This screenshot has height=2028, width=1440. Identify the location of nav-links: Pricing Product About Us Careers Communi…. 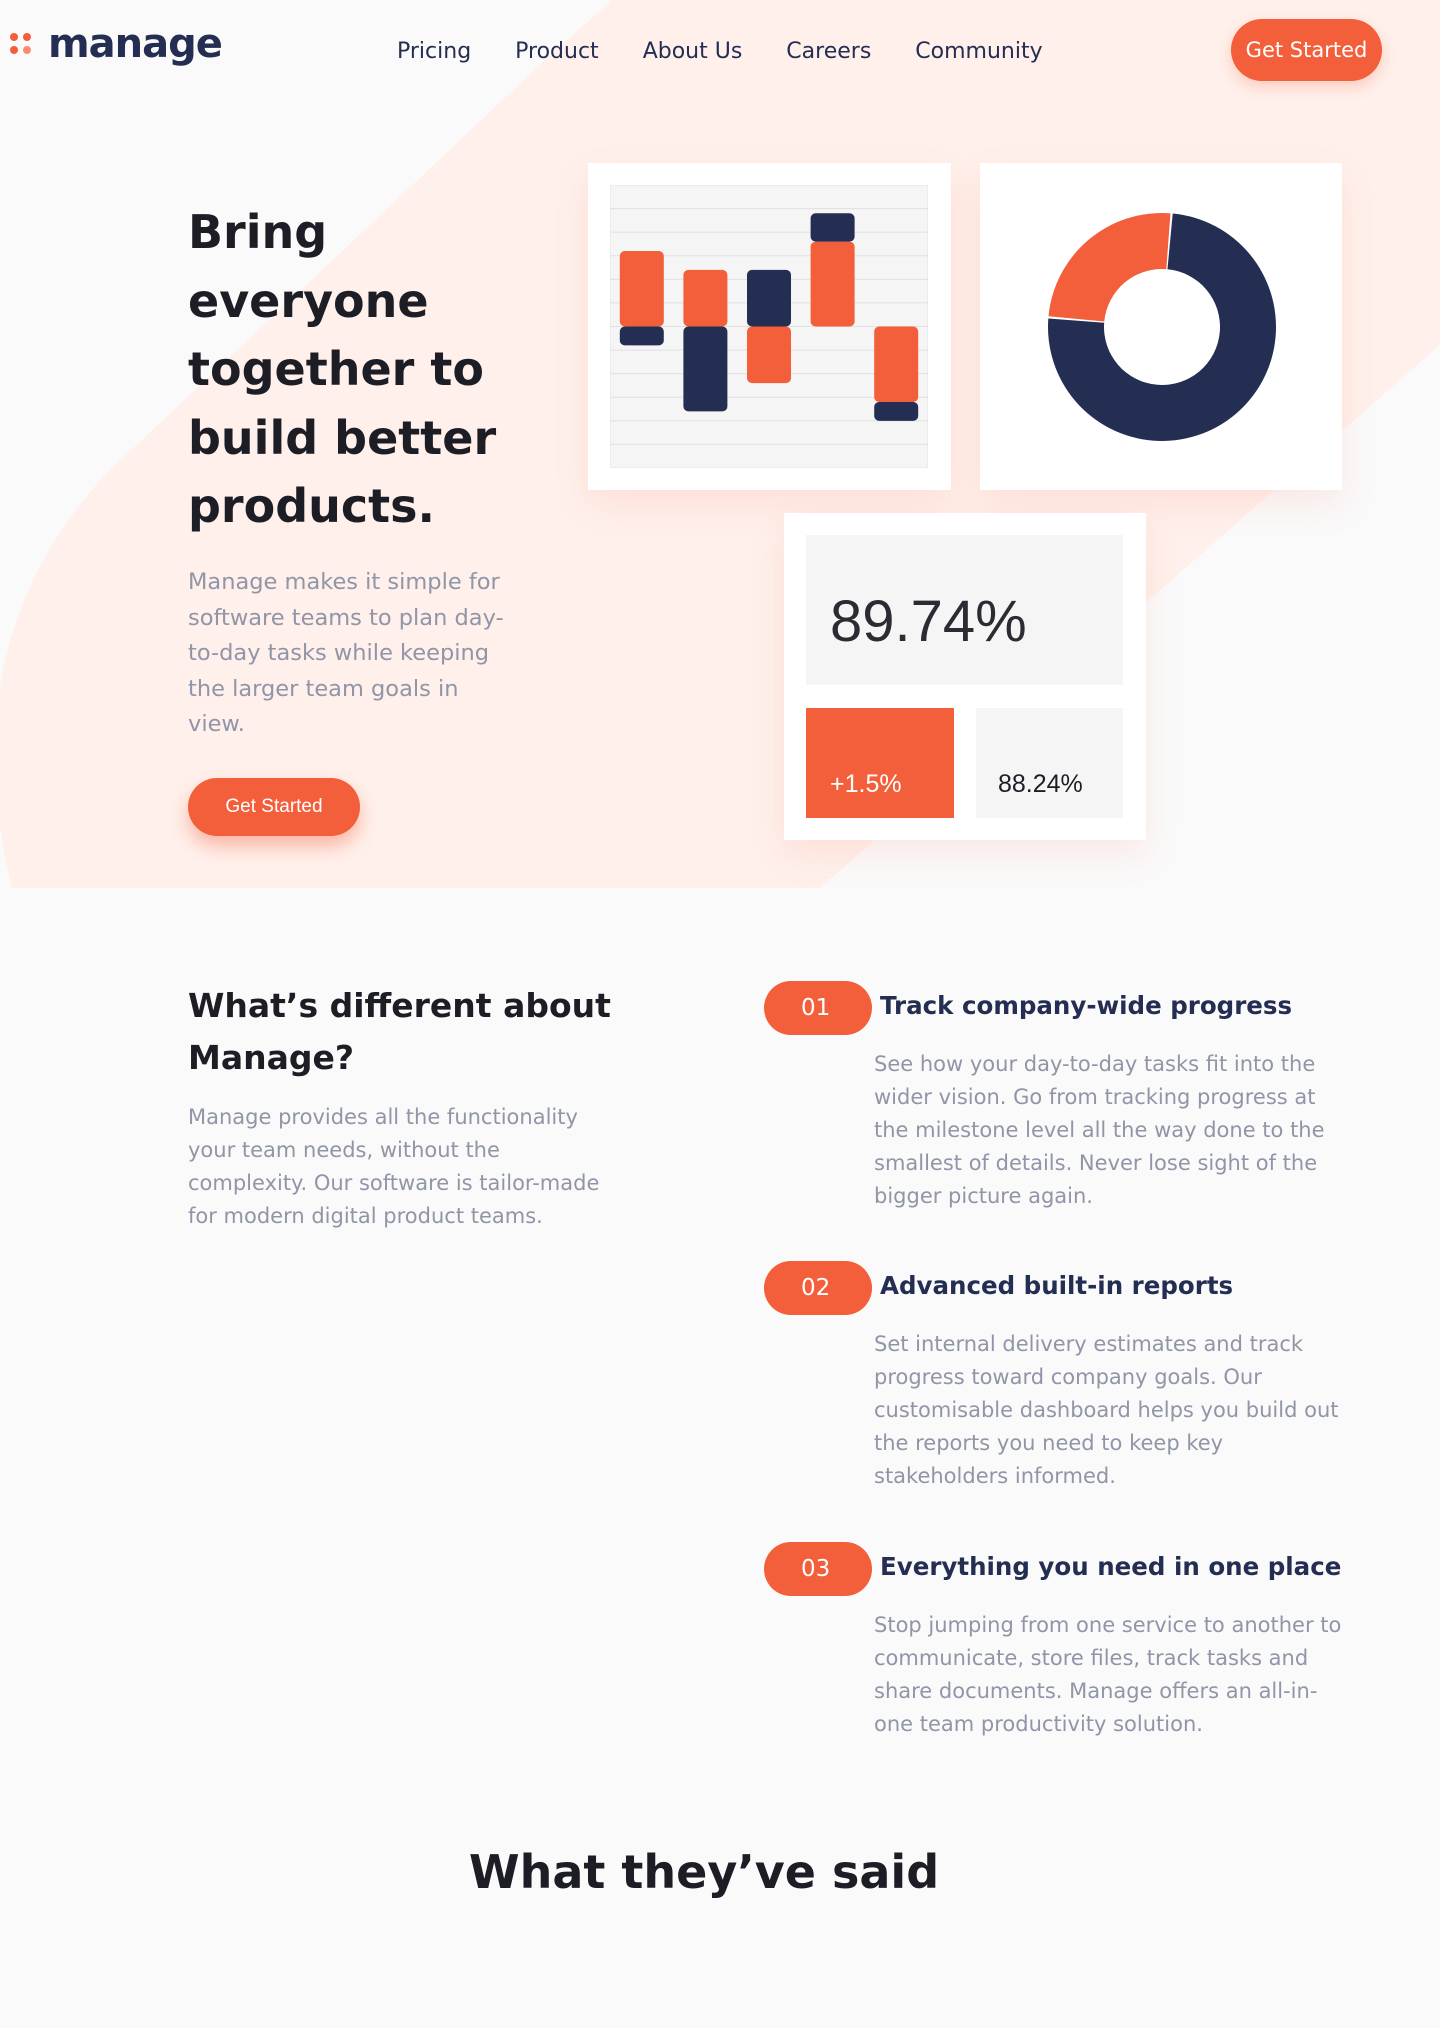
(720, 52).